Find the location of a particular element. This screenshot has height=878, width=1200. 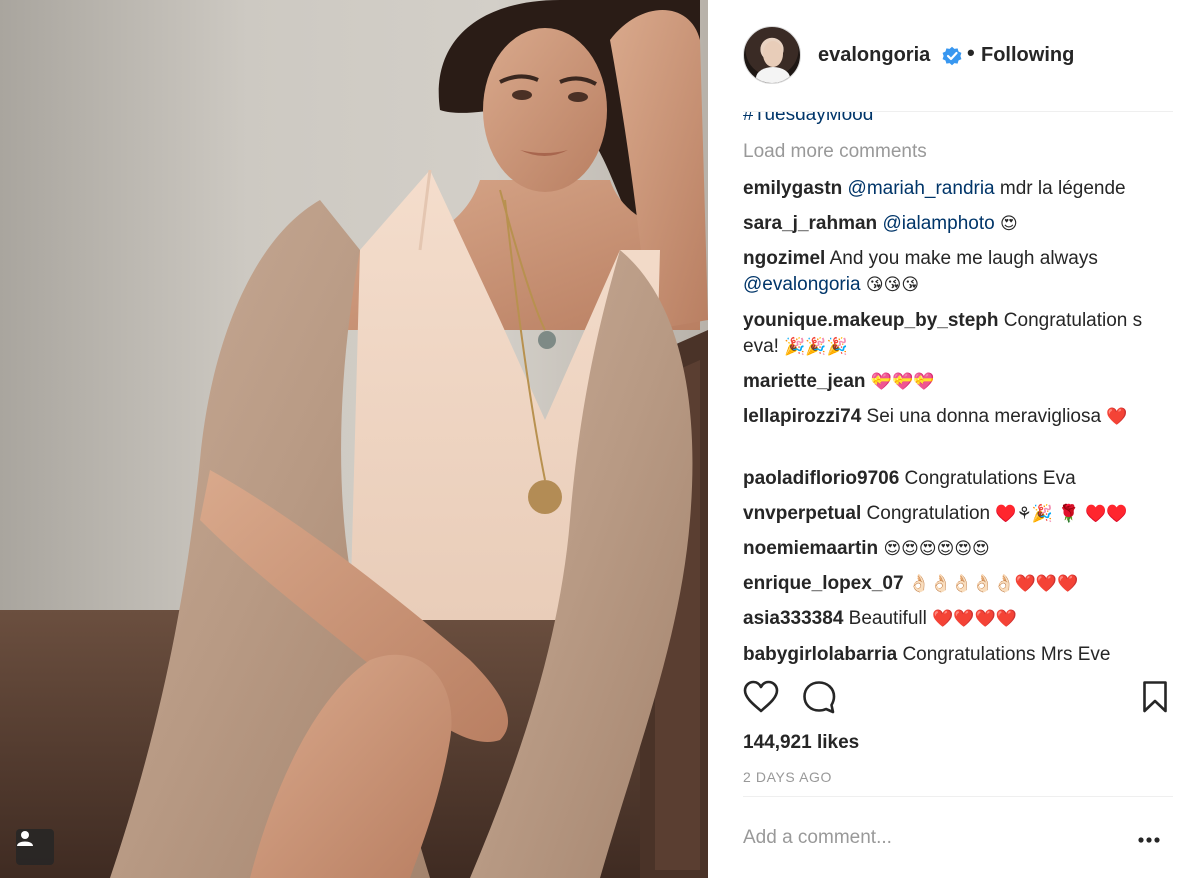

user-tag-icon is located at coordinates (25, 838).